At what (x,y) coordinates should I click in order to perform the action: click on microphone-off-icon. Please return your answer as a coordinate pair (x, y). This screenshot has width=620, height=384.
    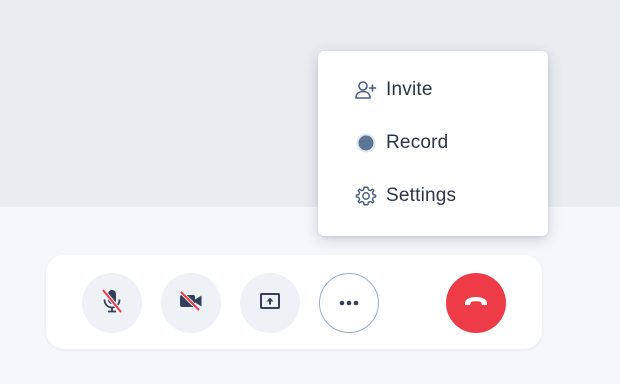
    Looking at the image, I should click on (112, 303).